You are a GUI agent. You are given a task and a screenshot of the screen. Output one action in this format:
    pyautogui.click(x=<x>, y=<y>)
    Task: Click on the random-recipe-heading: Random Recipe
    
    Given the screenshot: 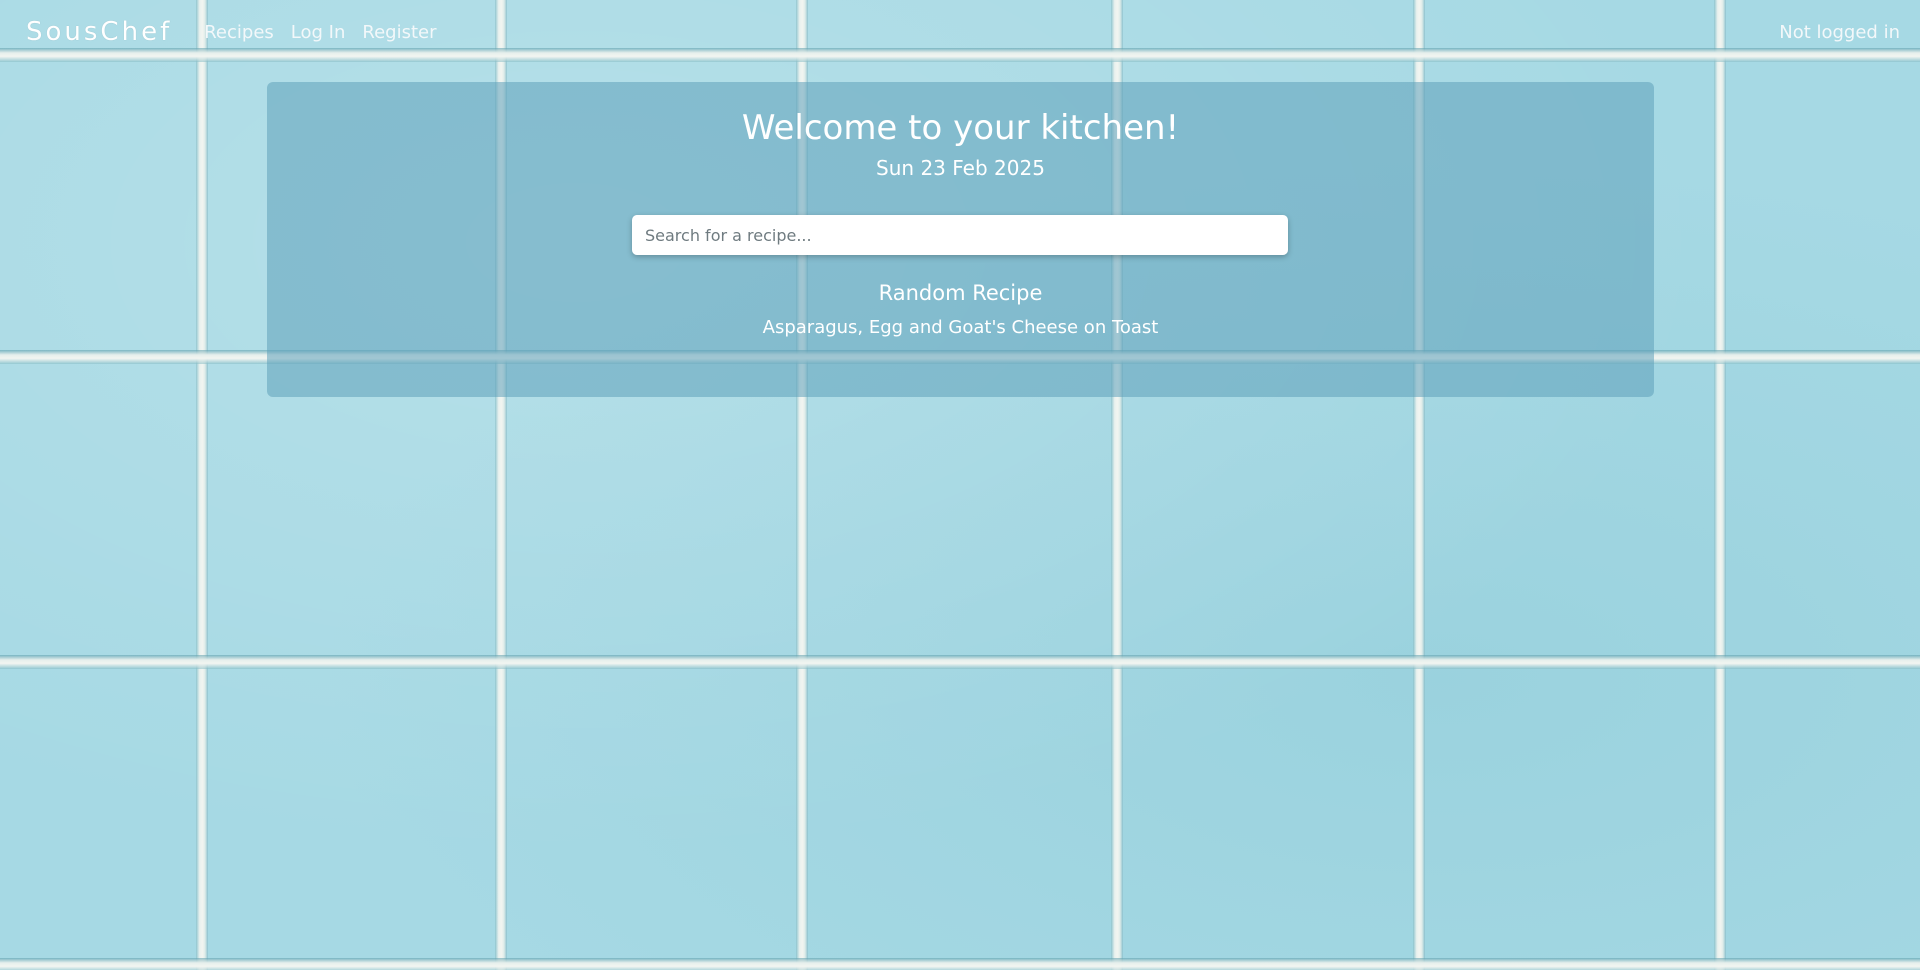 What is the action you would take?
    pyautogui.click(x=960, y=293)
    